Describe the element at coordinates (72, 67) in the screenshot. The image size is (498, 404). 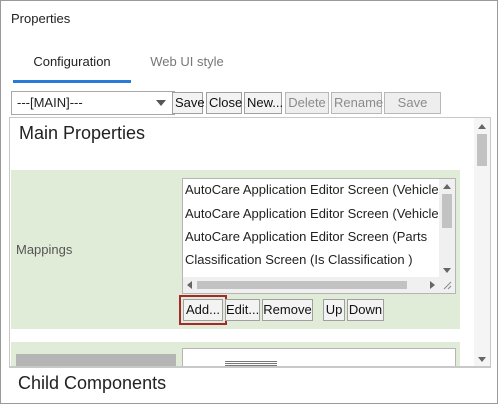
I see `tab-configuration: Configuration` at that location.